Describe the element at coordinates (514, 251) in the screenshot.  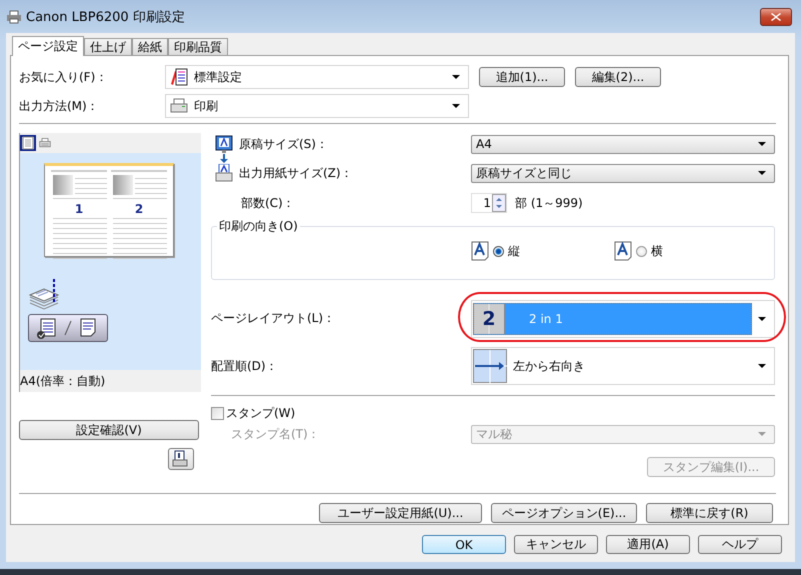
I see `radio-label: 縦` at that location.